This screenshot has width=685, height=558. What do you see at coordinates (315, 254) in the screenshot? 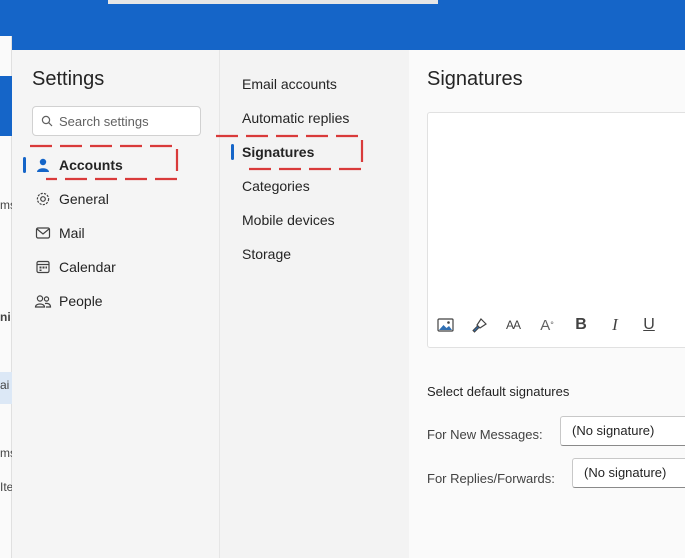
I see `subnav-item-storage: Storage` at bounding box center [315, 254].